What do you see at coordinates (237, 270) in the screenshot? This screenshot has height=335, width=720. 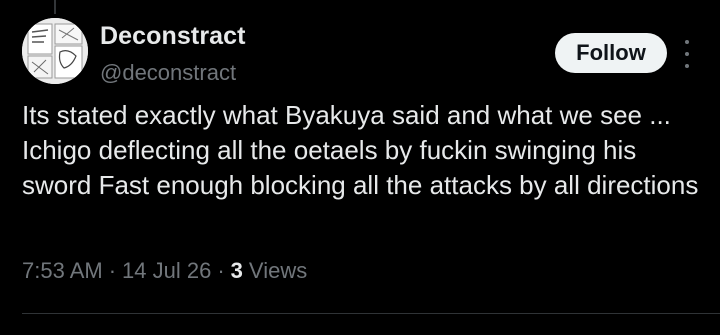 I see `views-count: 3` at bounding box center [237, 270].